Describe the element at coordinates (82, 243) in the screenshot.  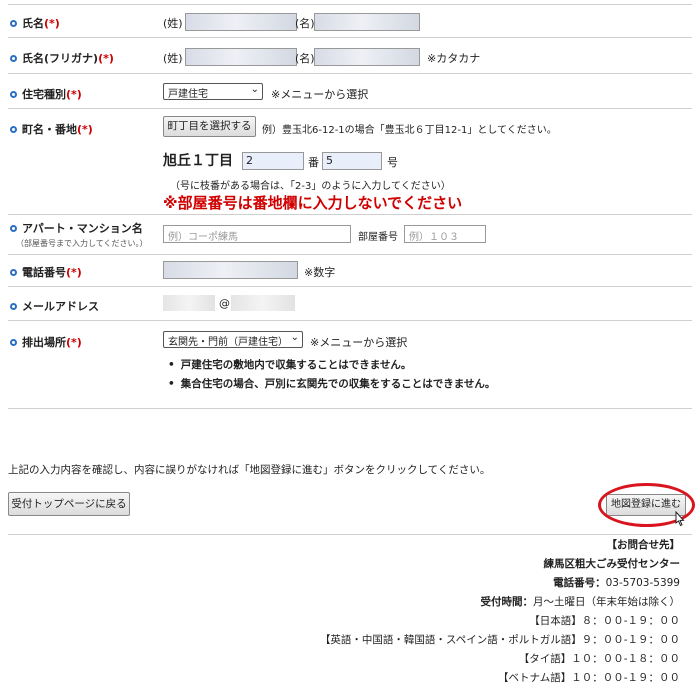
I see `apartment-sublabel: （部屋番号まで入力してください。）` at that location.